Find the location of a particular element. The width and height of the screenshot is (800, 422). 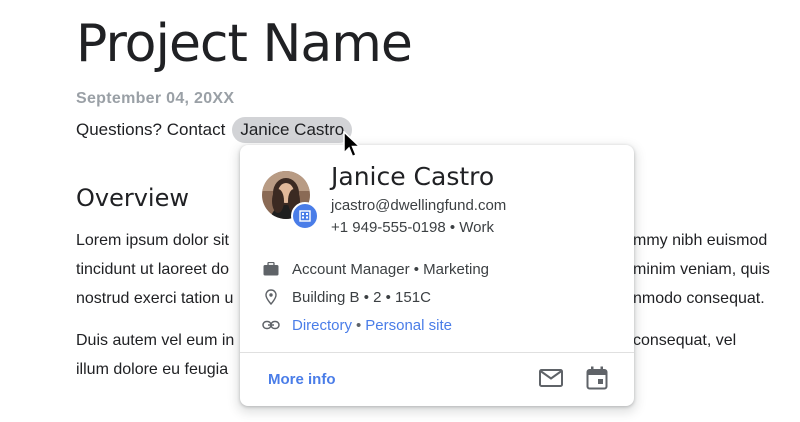

card-phone: +1 949-555-0198 • Work is located at coordinates (412, 227).